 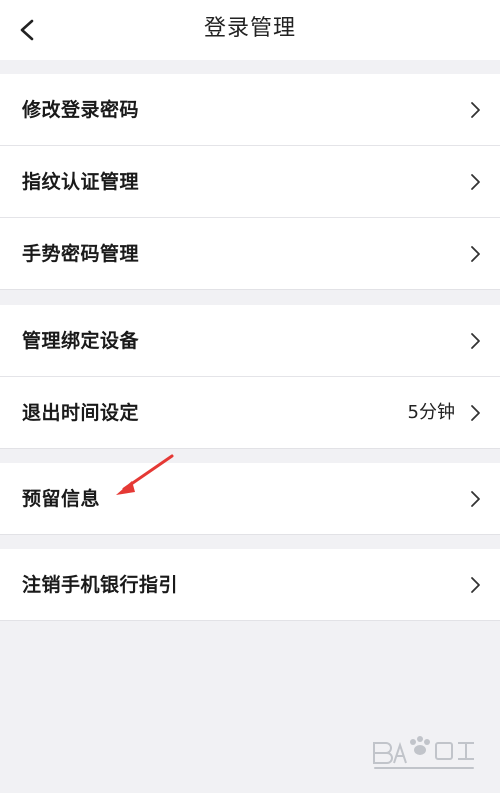 I want to click on settings-group-cancel-guide: 注销手机银行指引, so click(x=250, y=585).